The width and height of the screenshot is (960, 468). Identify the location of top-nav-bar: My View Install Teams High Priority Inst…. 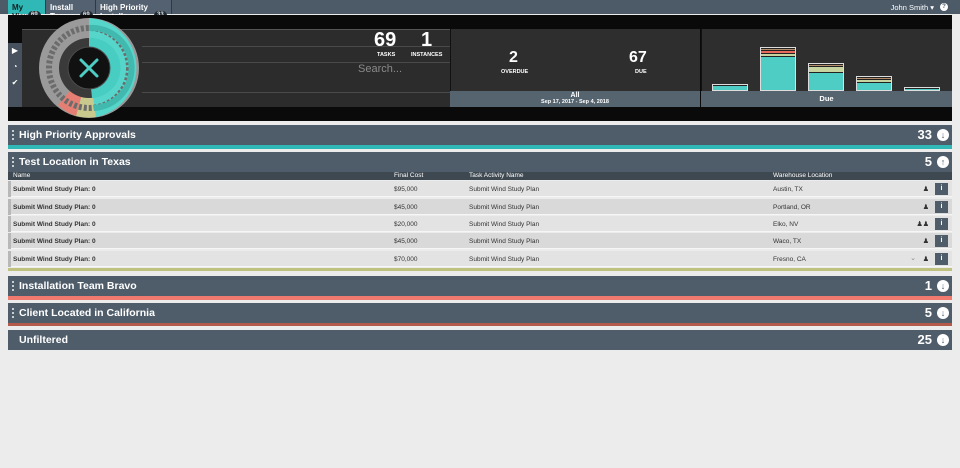
(480, 10).